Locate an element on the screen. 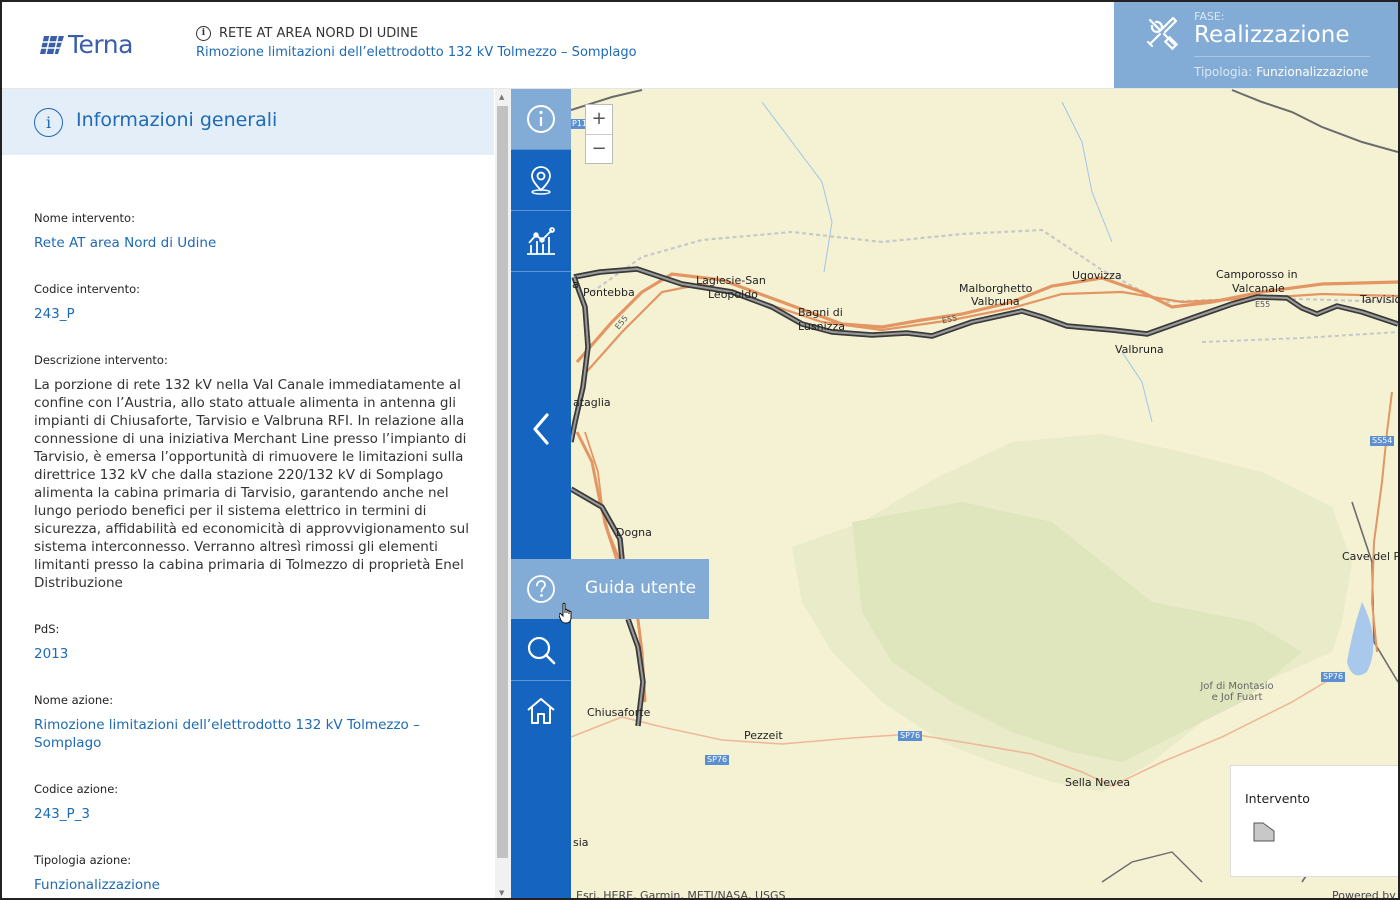  map-label-sia: sia is located at coordinates (581, 842).